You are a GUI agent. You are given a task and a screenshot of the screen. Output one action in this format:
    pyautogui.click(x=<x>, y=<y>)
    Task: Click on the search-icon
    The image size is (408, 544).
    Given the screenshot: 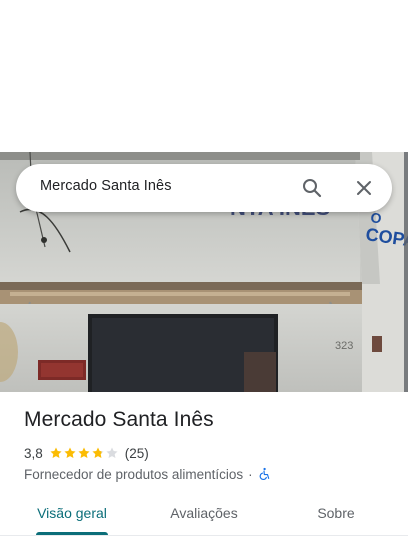 What is the action you would take?
    pyautogui.click(x=312, y=188)
    